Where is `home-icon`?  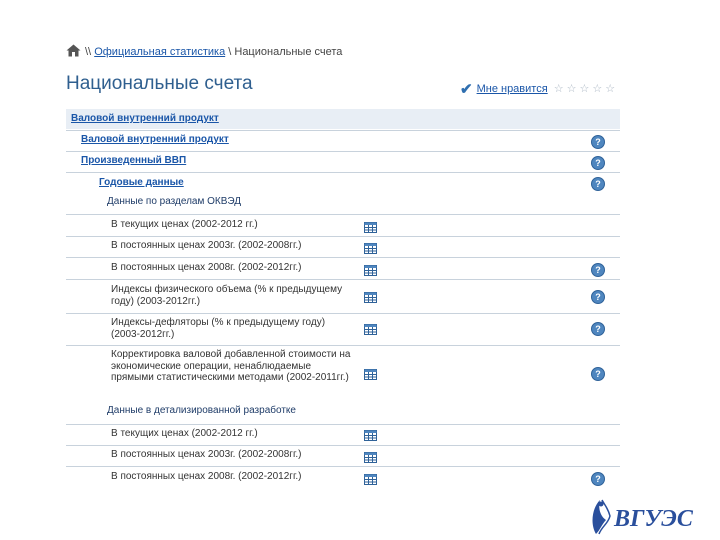
home-icon is located at coordinates (73, 50).